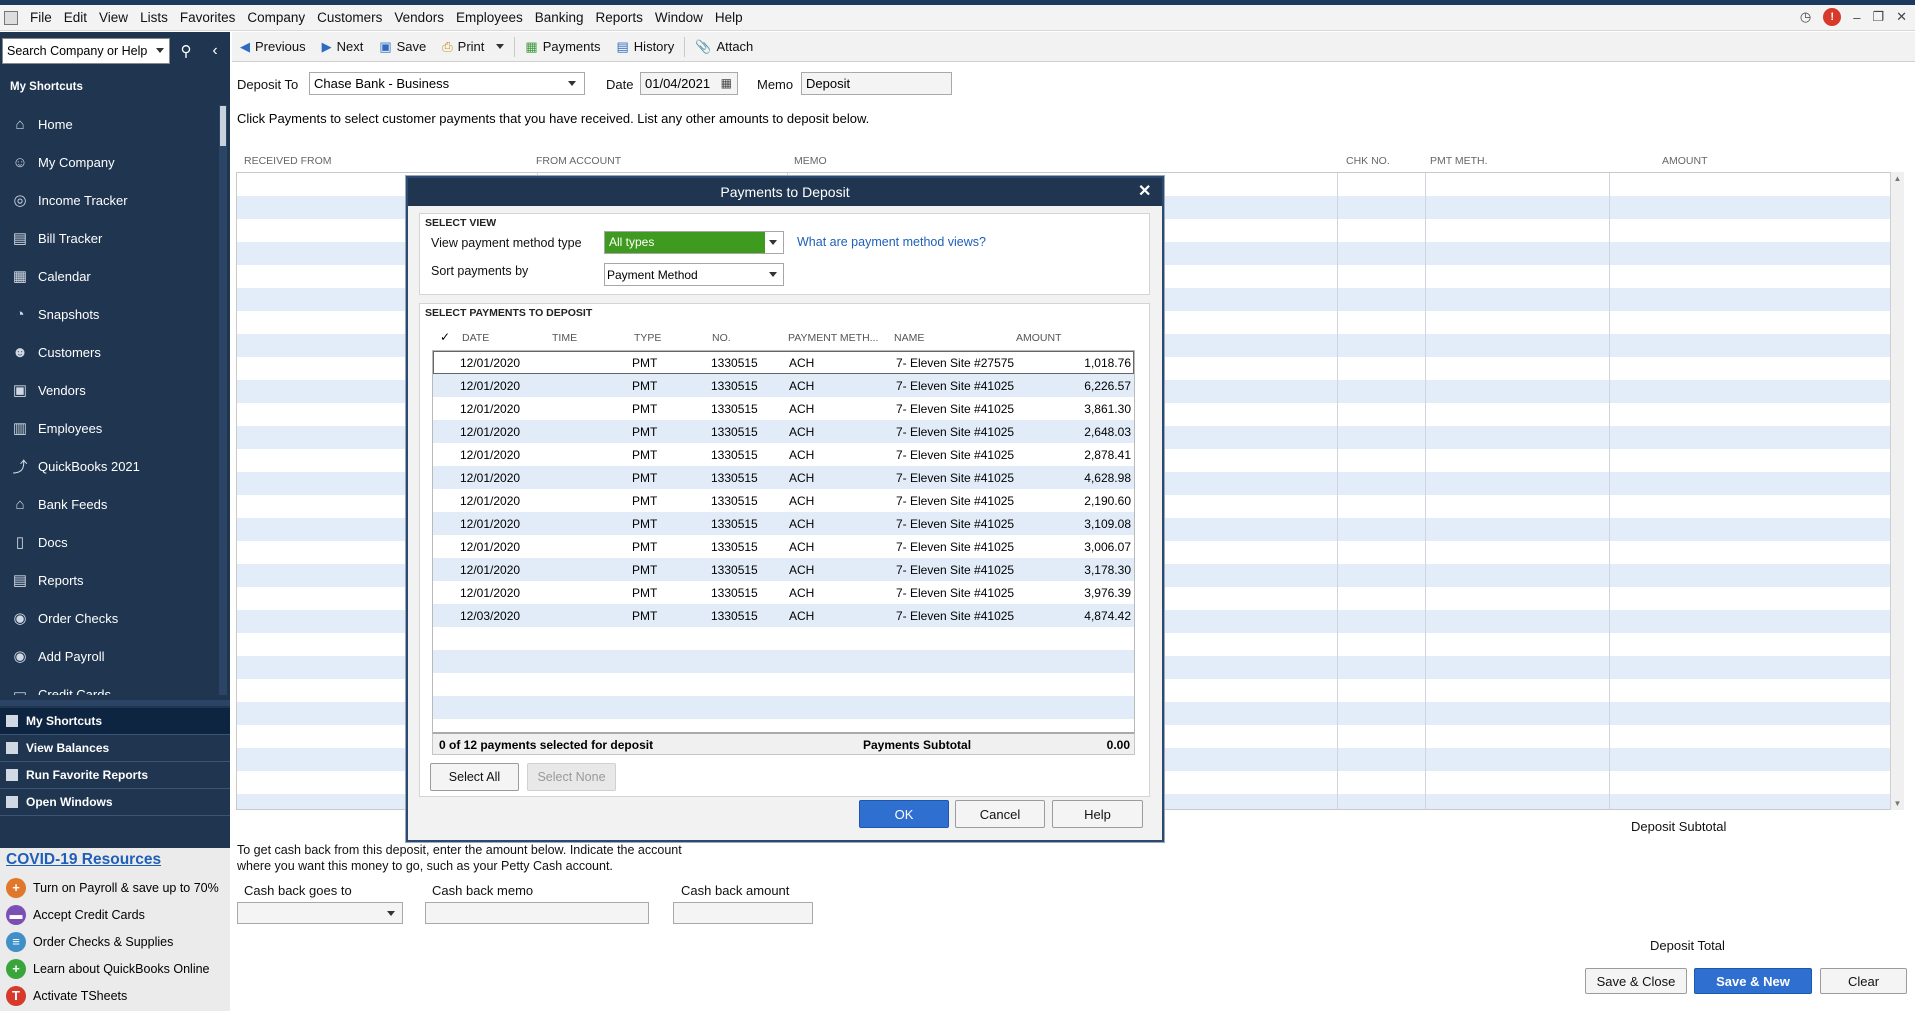 Image resolution: width=1915 pixels, height=1011 pixels. What do you see at coordinates (115, 703) in the screenshot?
I see `sidebar-resize-handle` at bounding box center [115, 703].